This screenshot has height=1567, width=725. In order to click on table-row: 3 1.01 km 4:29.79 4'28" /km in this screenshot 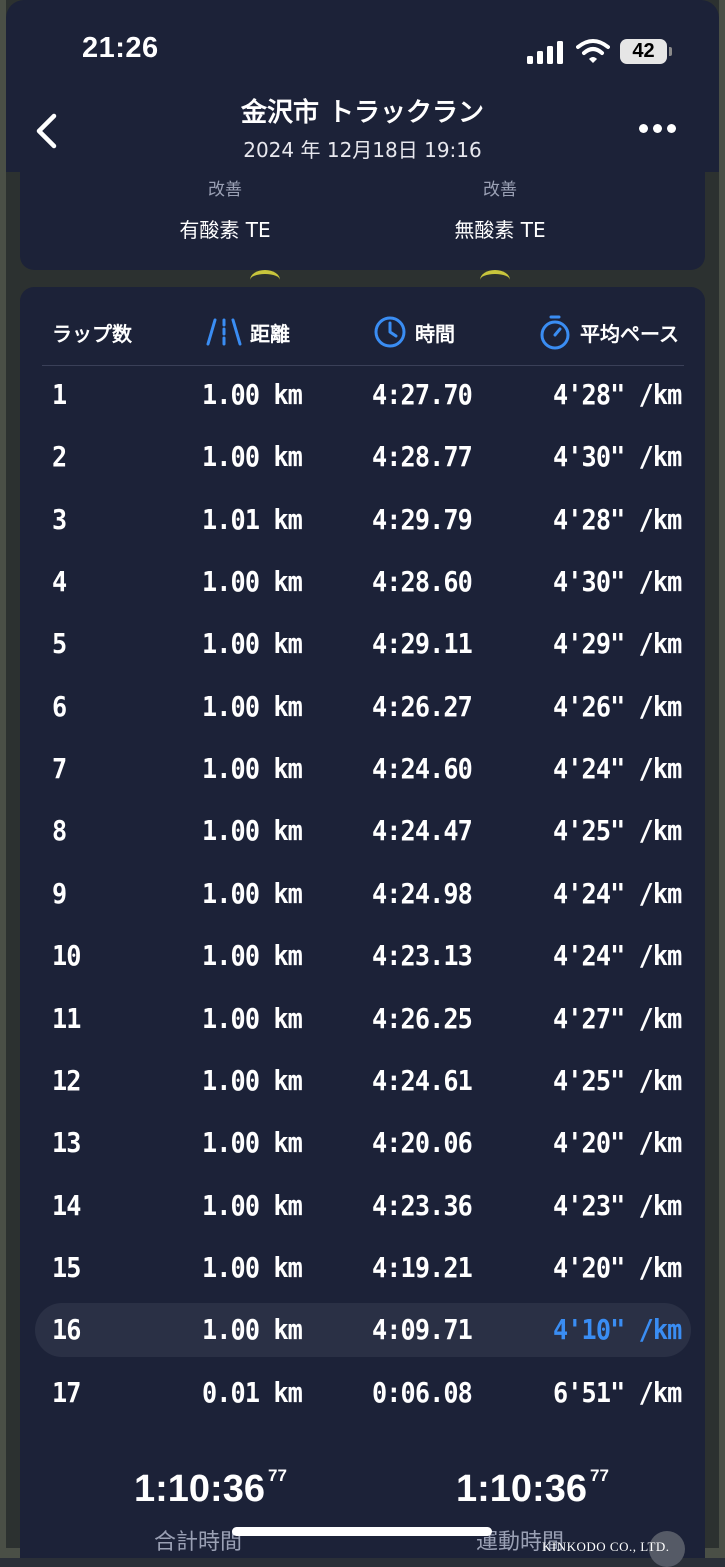, I will do `click(362, 520)`.